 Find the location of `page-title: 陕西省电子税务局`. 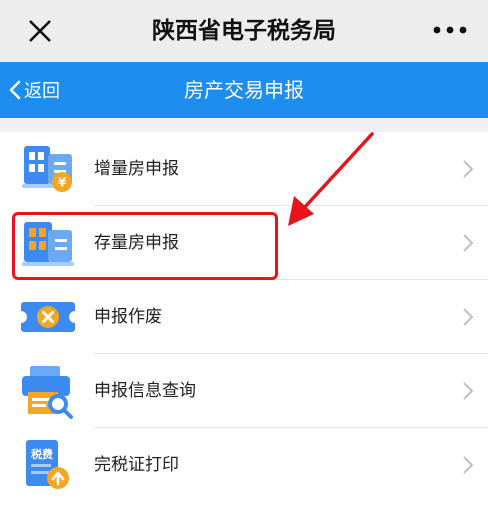

page-title: 陕西省电子税务局 is located at coordinates (244, 31).